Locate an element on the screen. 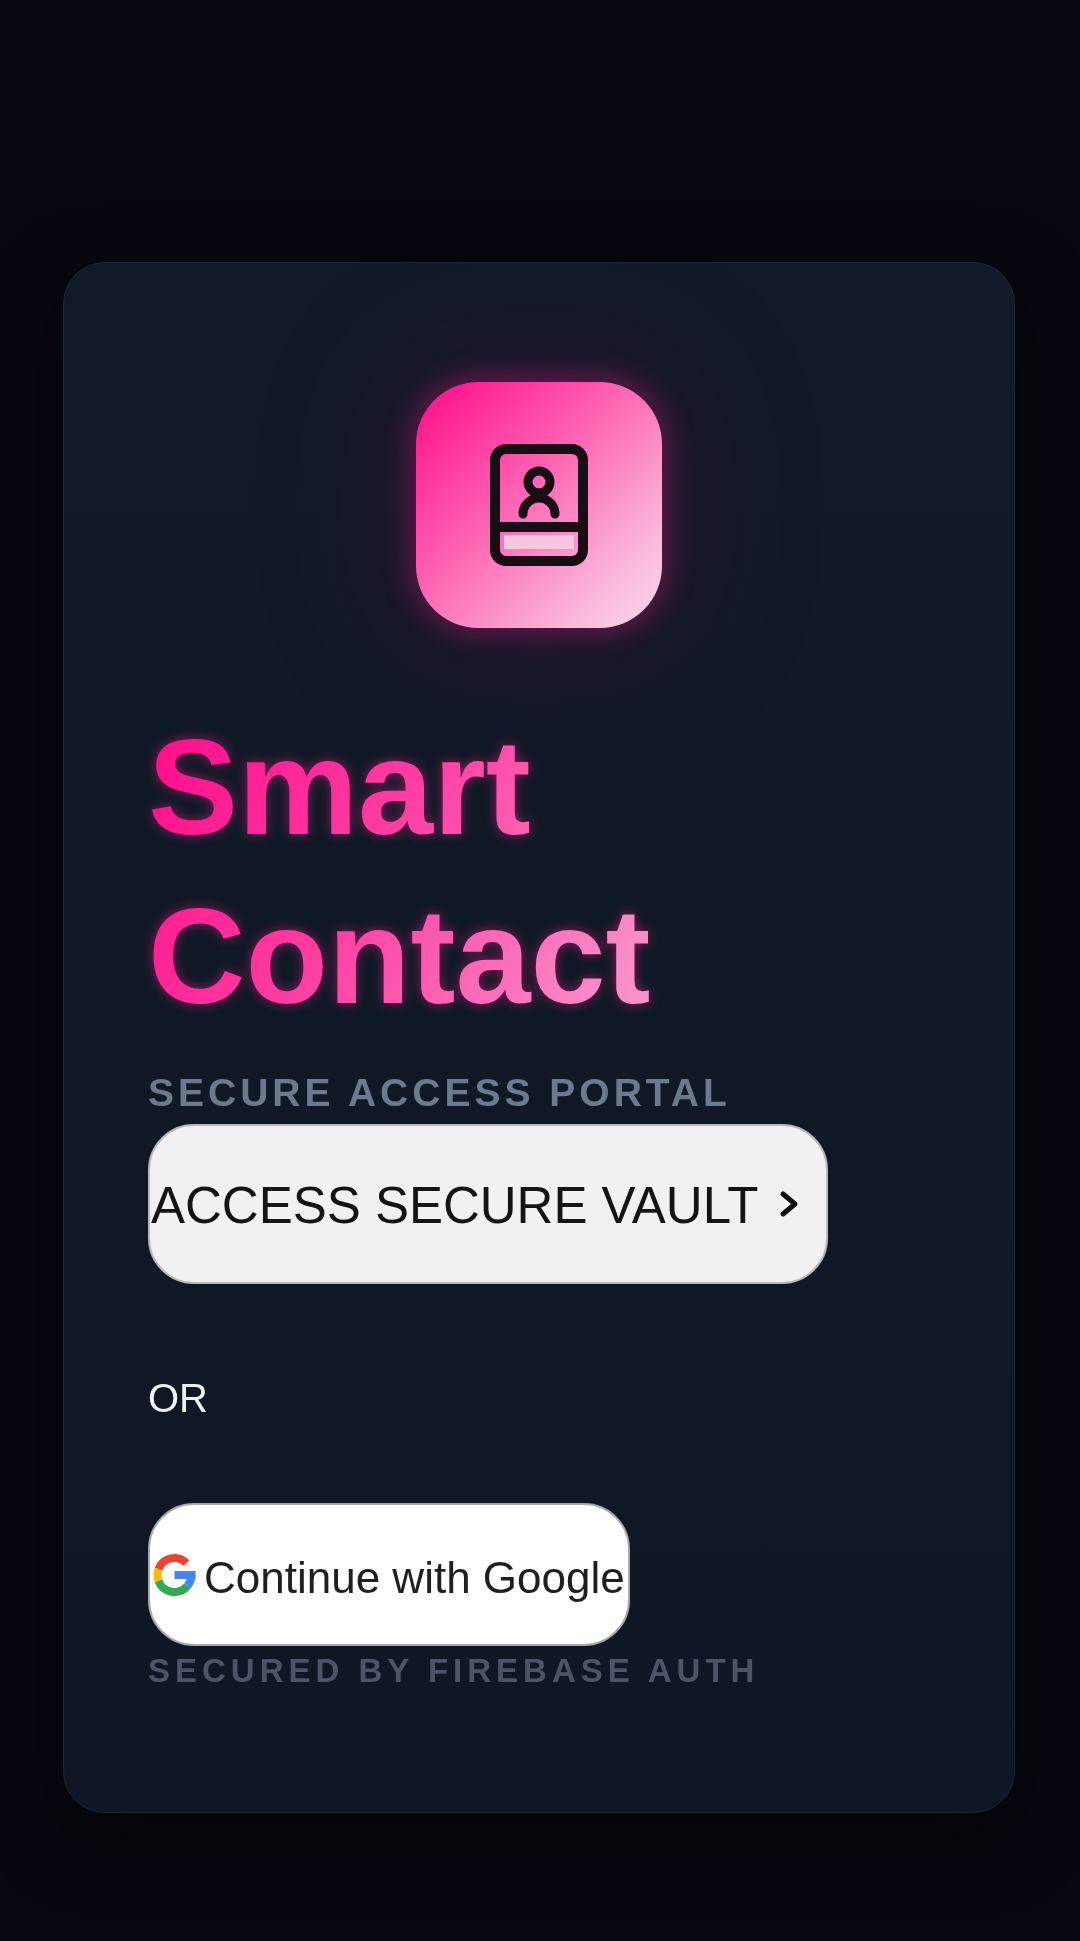 The width and height of the screenshot is (1080, 1941). access-vault-button: ACCESS SECURE VAULT is located at coordinates (488, 1204).